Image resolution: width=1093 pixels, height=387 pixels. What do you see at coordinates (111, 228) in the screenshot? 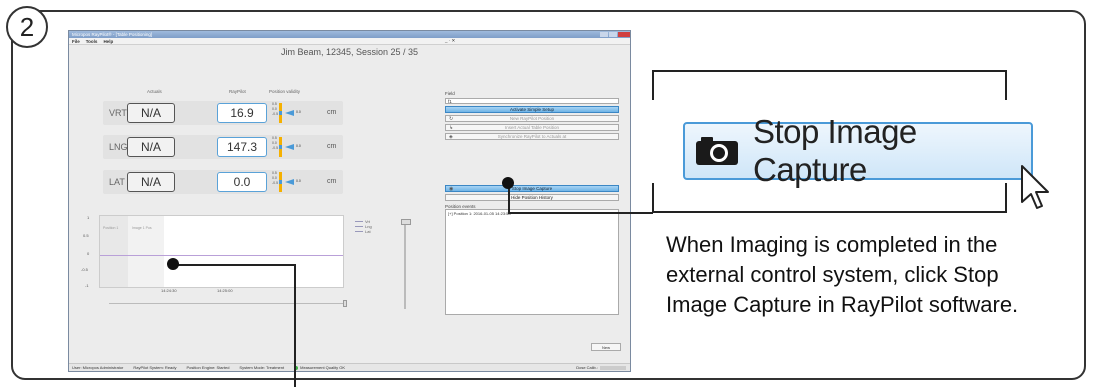
I see `region-label: Position 1` at bounding box center [111, 228].